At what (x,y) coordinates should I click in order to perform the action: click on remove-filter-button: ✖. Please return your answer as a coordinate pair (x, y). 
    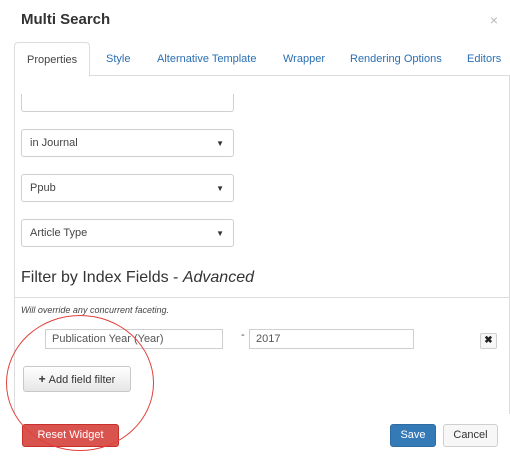
    Looking at the image, I should click on (488, 341).